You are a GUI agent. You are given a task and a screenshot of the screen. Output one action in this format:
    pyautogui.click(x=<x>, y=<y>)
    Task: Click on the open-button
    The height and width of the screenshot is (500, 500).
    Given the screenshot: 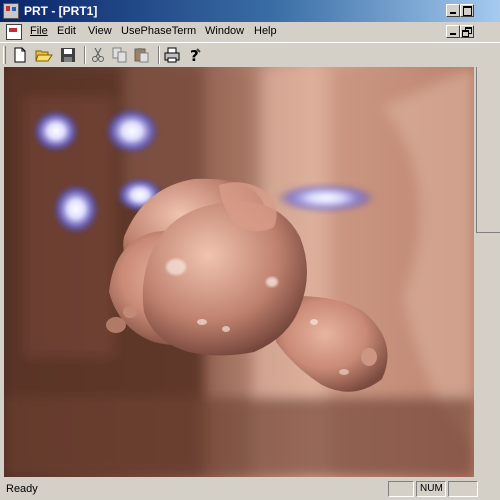 What is the action you would take?
    pyautogui.click(x=44, y=55)
    